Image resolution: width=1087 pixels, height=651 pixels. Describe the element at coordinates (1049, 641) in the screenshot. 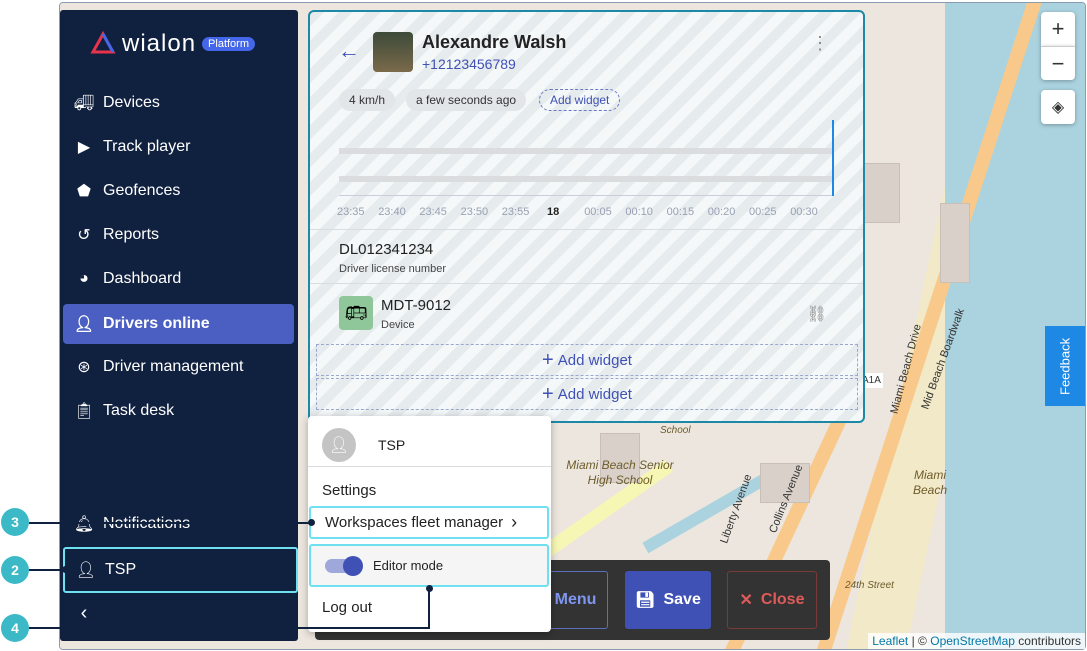

I see `tail: contributors` at that location.